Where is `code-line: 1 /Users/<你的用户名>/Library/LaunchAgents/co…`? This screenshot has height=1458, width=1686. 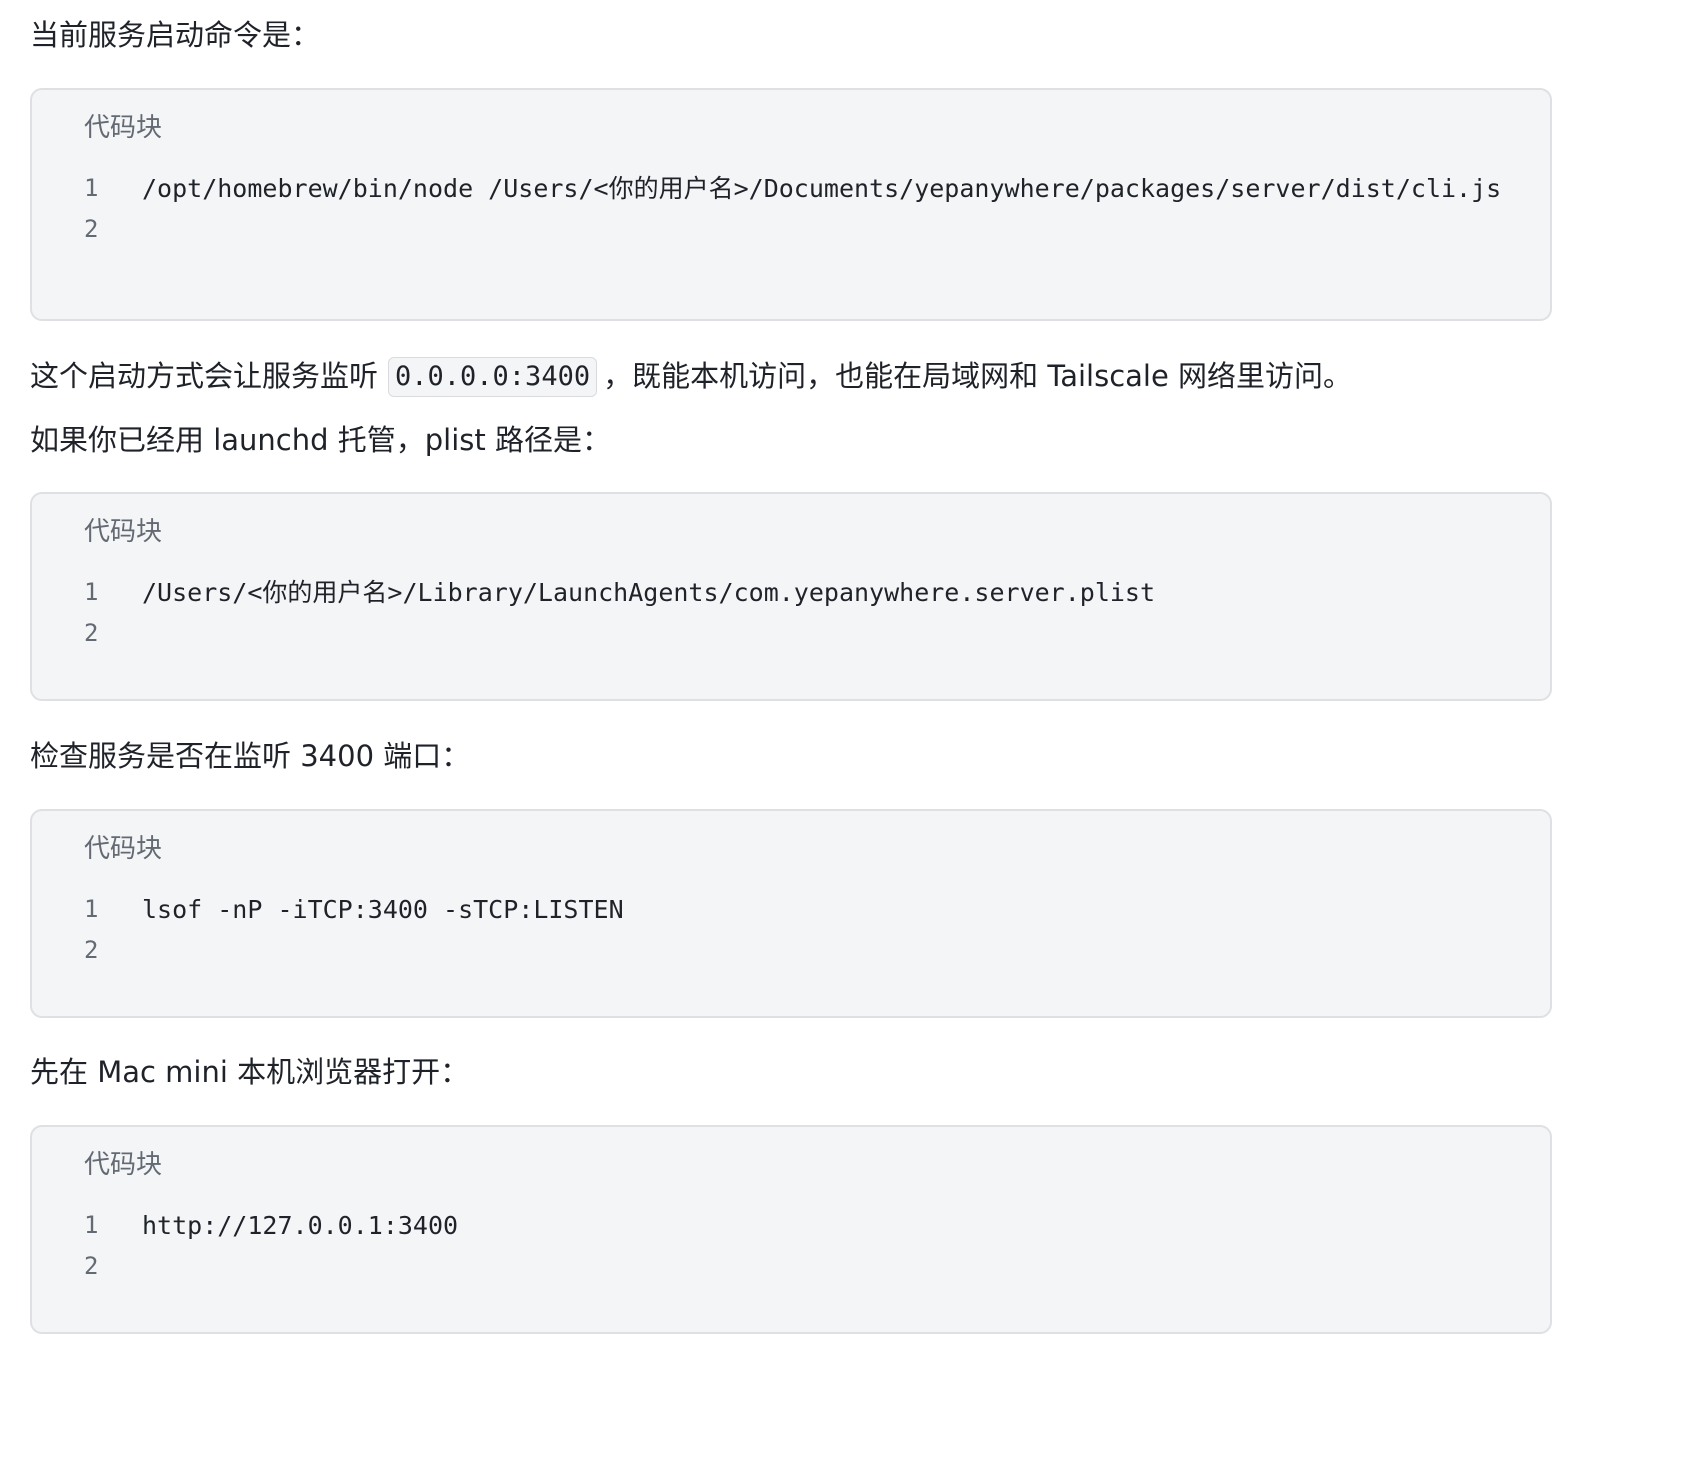 code-line: 1 /Users/<你的用户名>/Library/LaunchAgents/co… is located at coordinates (791, 592).